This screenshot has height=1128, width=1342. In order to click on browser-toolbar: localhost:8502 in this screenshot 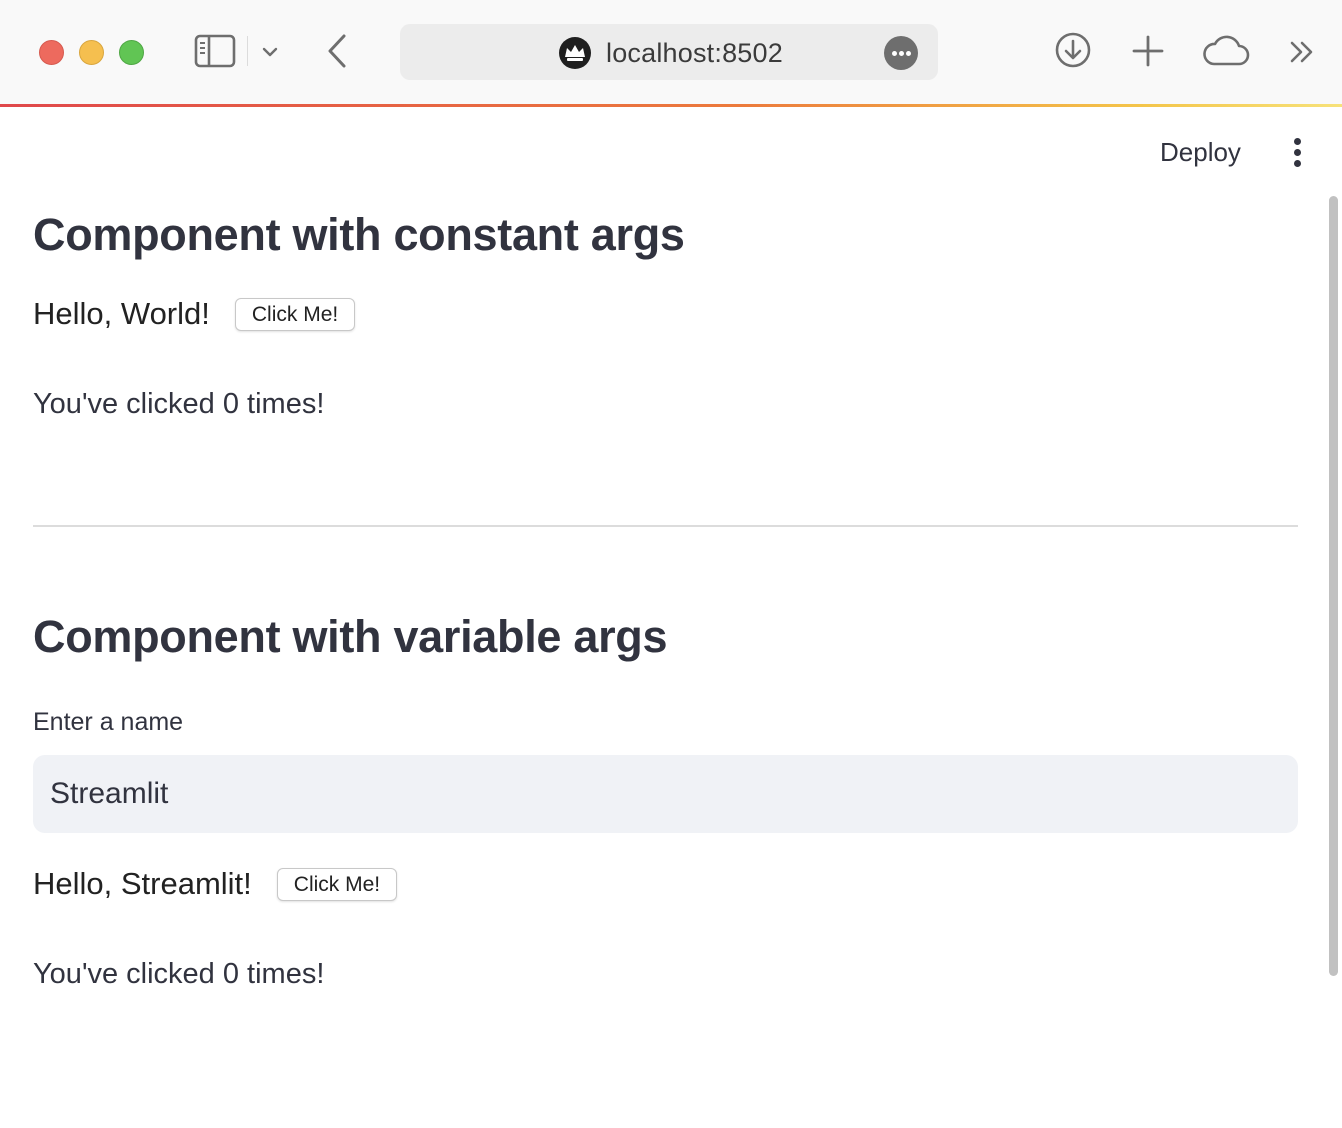, I will do `click(671, 52)`.